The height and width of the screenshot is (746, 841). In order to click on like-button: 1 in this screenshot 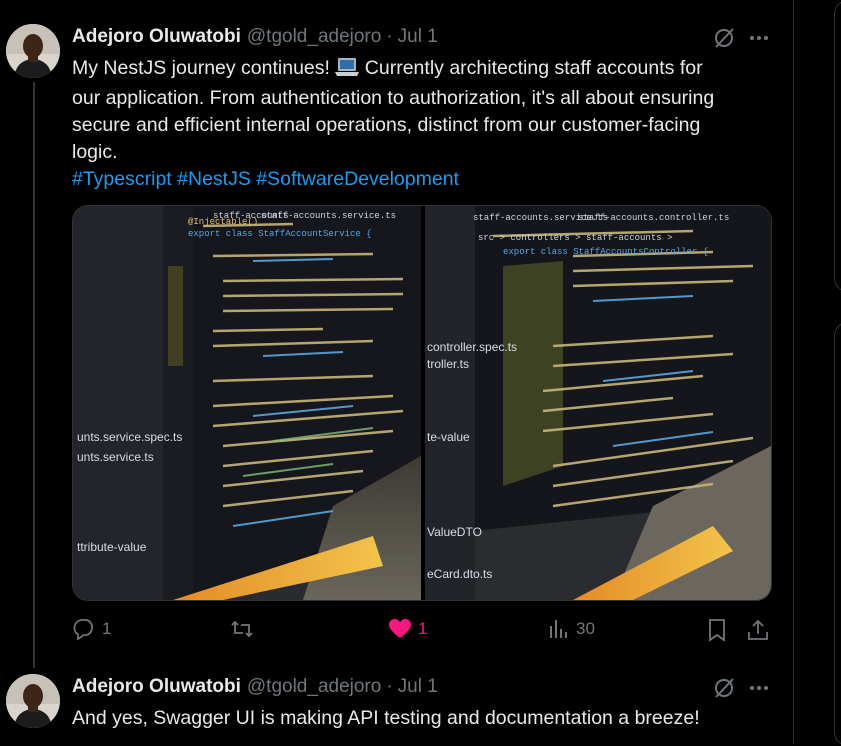, I will do `click(407, 629)`.